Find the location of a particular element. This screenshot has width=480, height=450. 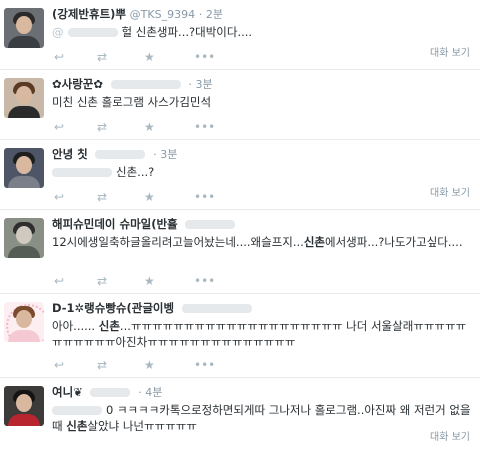

display-name: 안녕 칫 is located at coordinates (70, 154).